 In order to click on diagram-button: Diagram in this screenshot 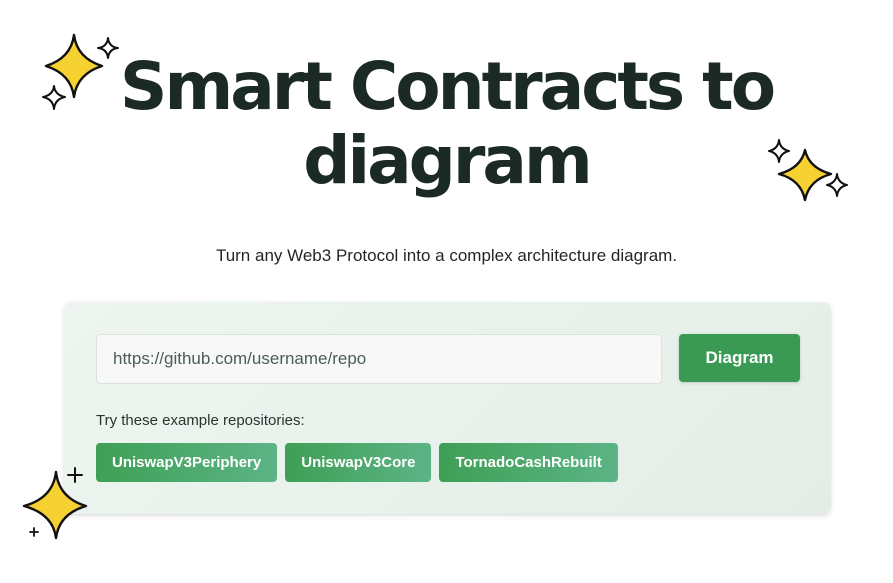, I will do `click(739, 358)`.